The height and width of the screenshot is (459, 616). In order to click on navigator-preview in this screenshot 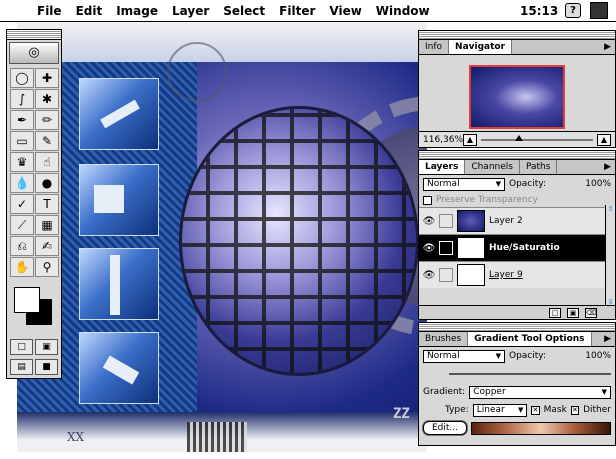, I will do `click(517, 97)`.